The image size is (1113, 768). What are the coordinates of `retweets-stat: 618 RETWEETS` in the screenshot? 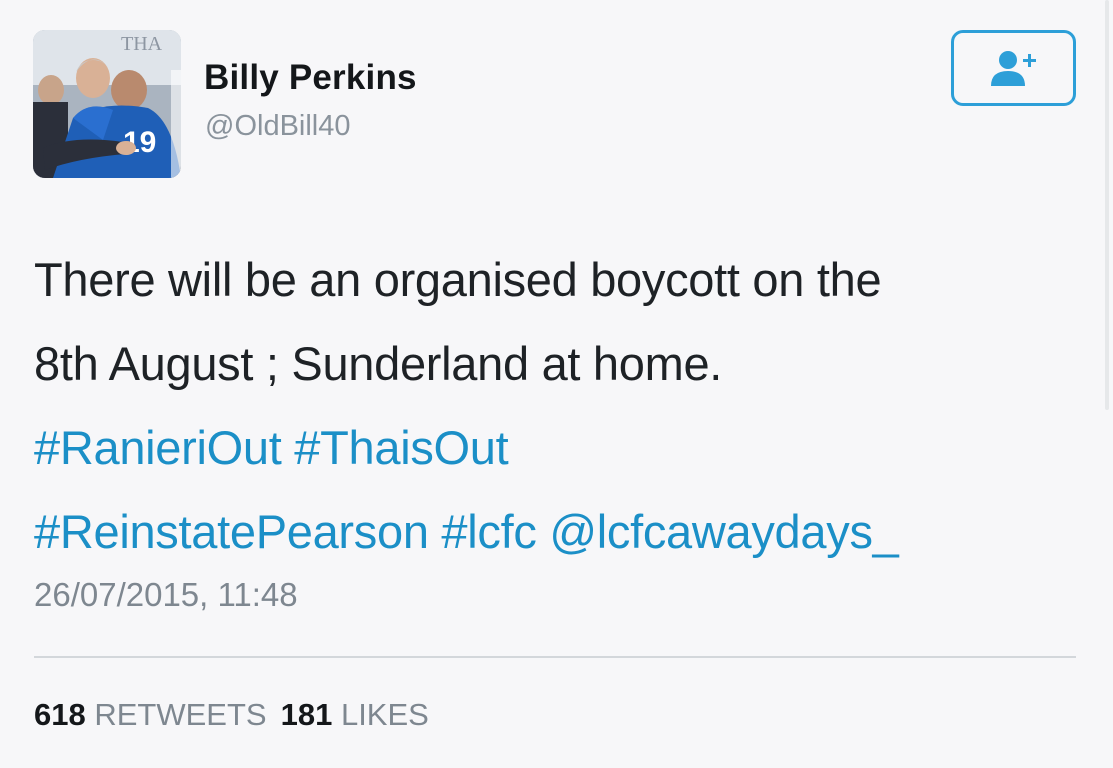 It's located at (150, 714).